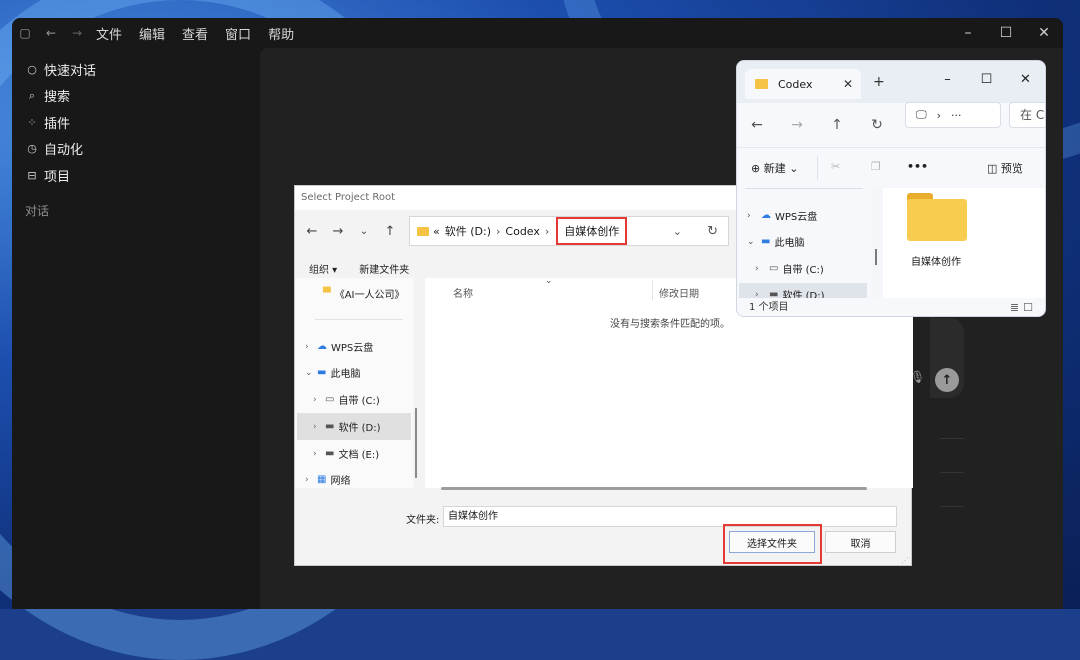  What do you see at coordinates (891, 167) in the screenshot?
I see `explorer-command-bar: ⊕ 新建 ⌄ ✂ ❐ ••• ◫ 预览` at bounding box center [891, 167].